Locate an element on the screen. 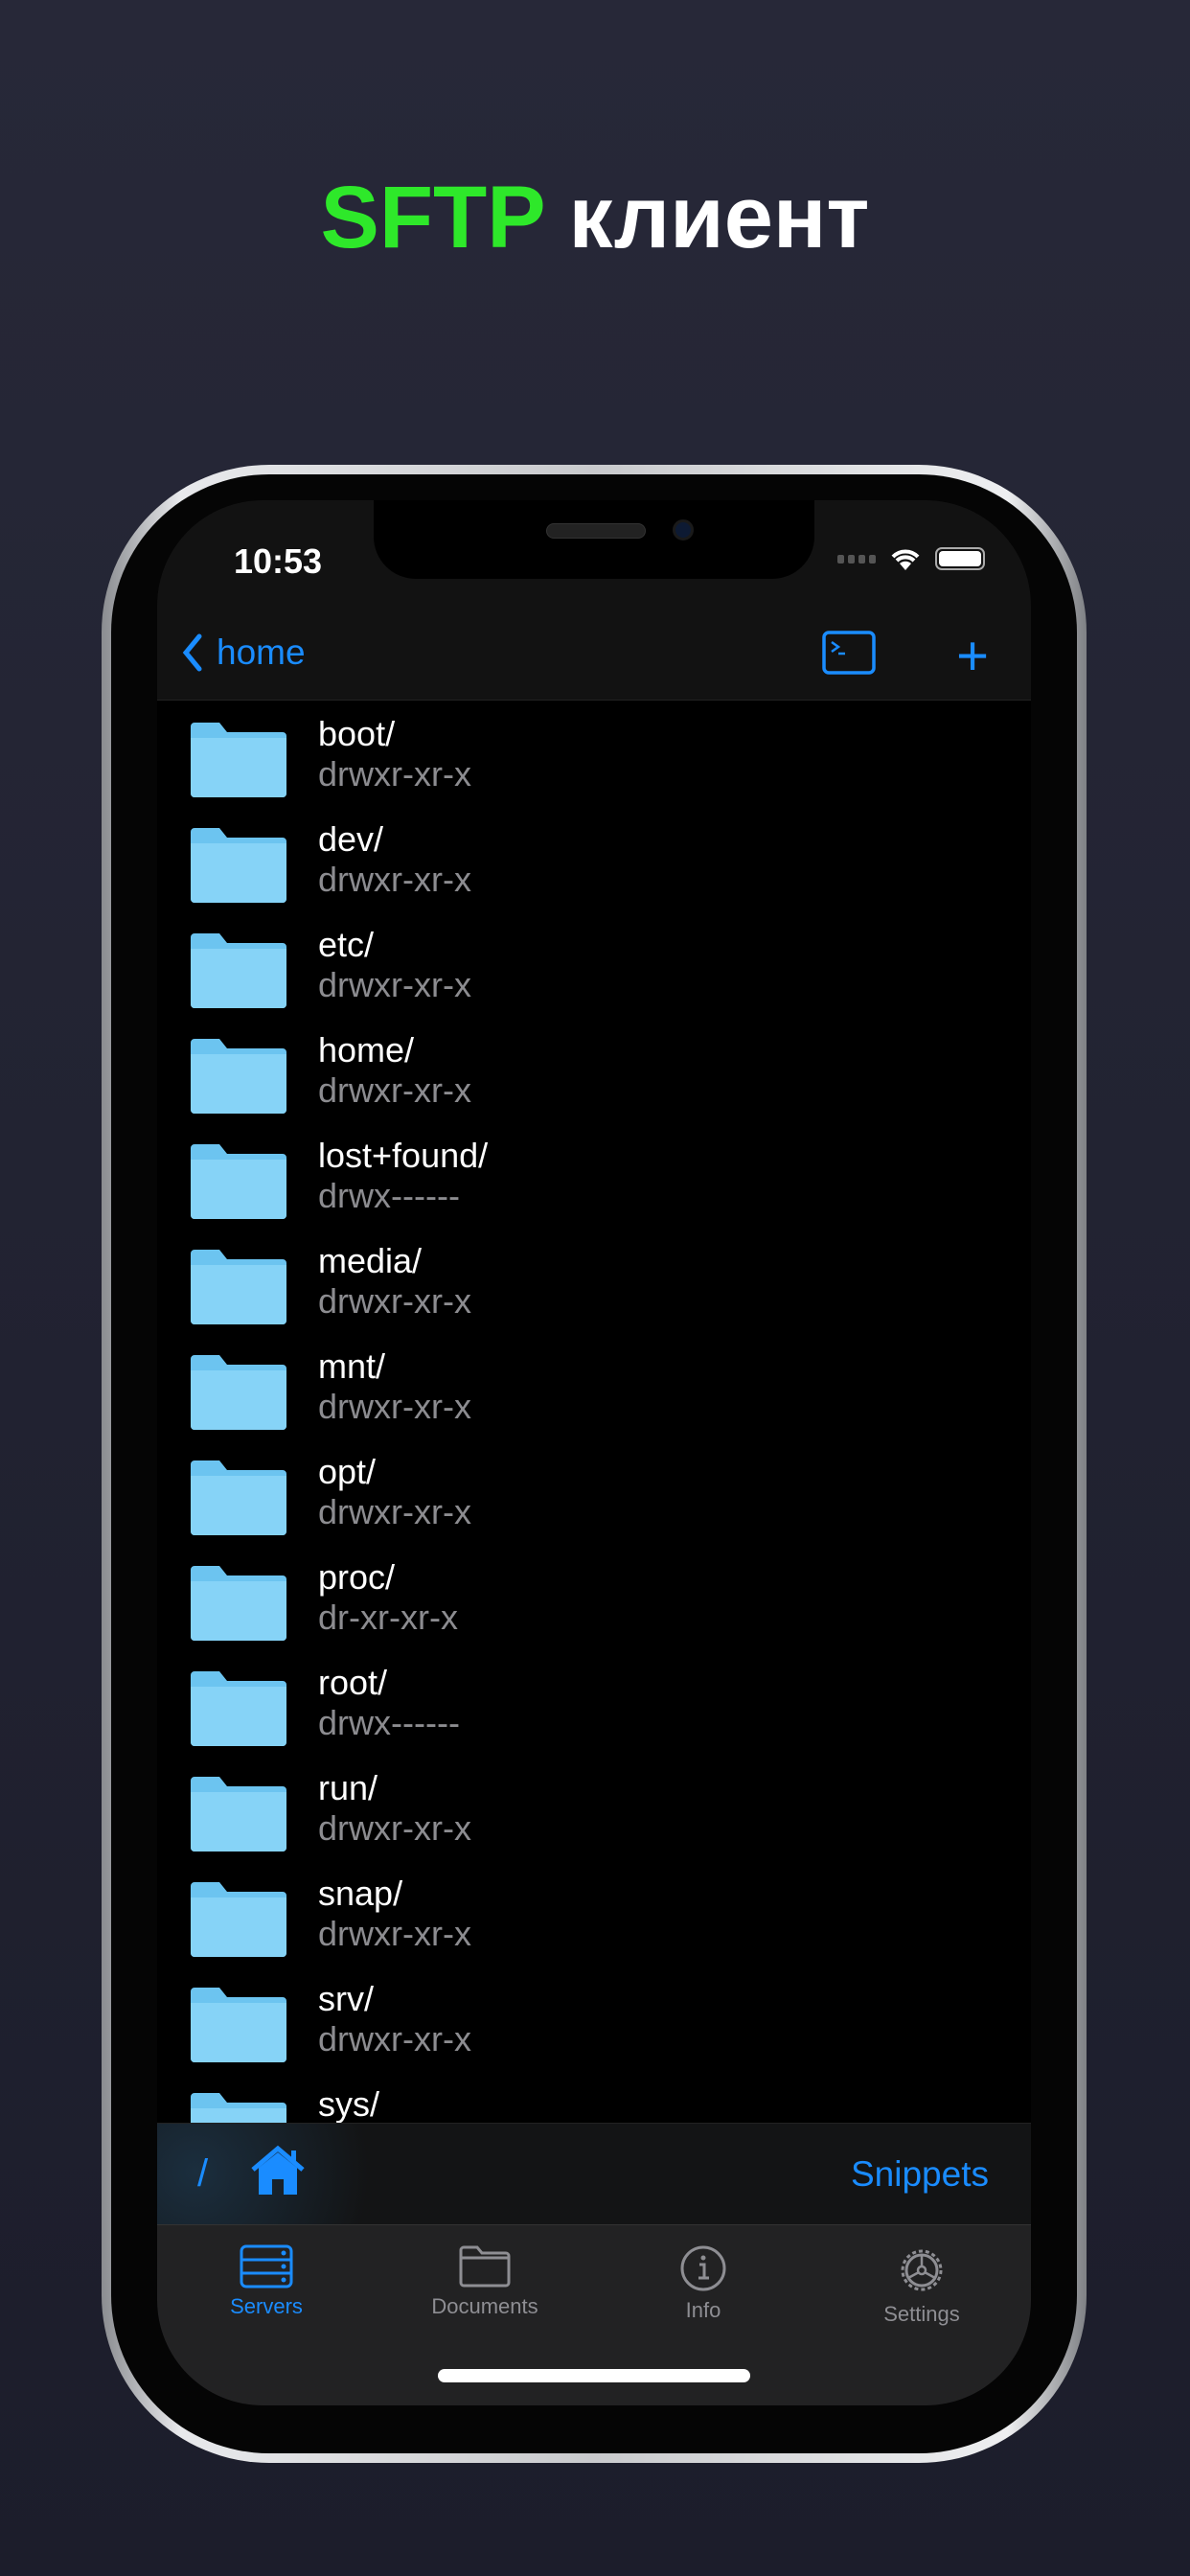 The image size is (1190, 2576). file-name: run/ is located at coordinates (348, 1787).